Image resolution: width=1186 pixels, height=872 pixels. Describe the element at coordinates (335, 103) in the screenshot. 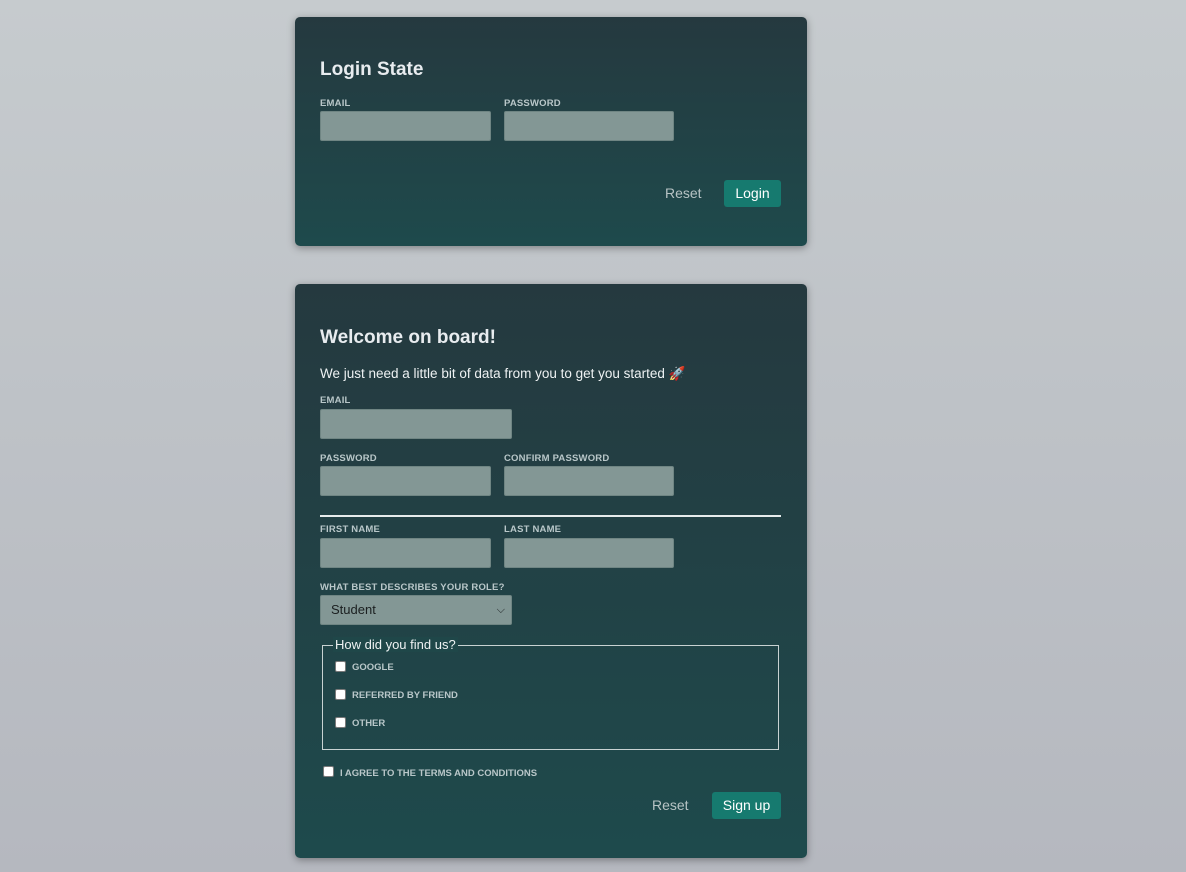

I see `login-email-label: EMAIL` at that location.